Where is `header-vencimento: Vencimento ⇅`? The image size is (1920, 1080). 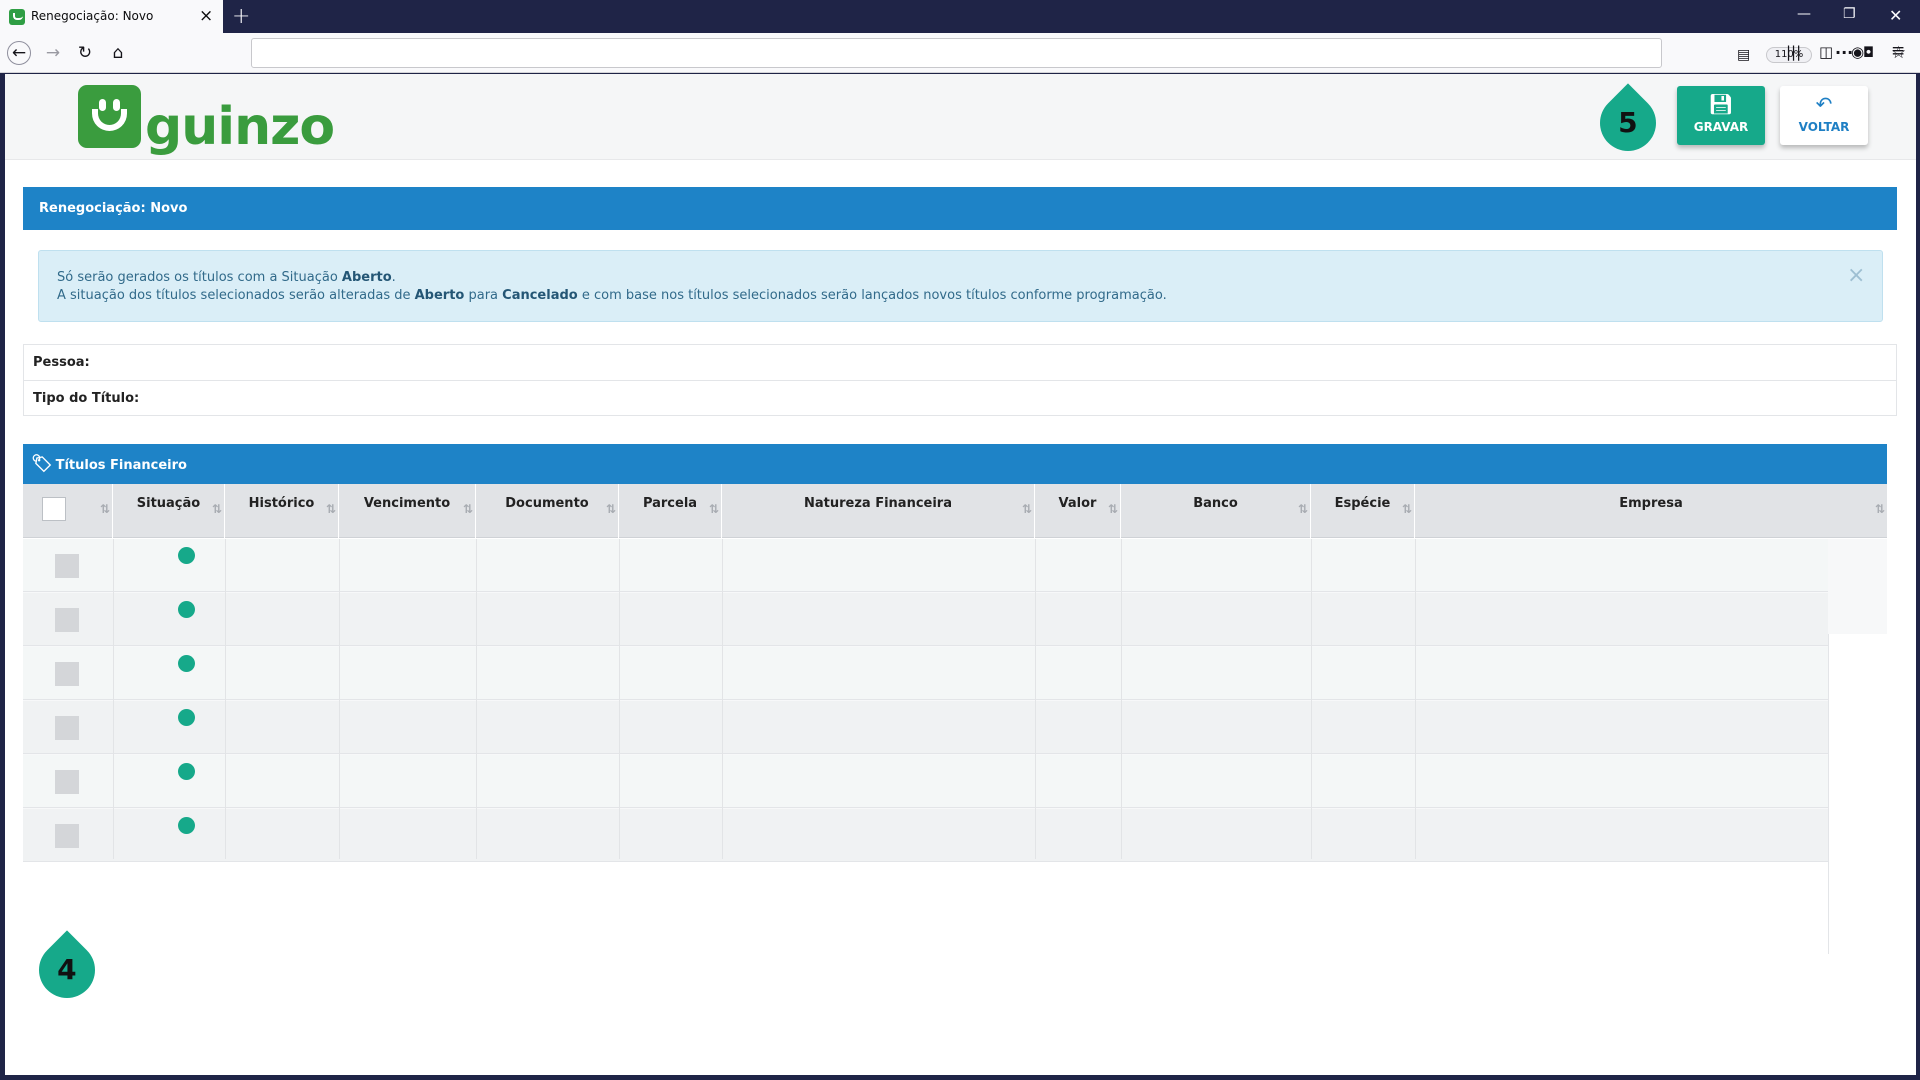 header-vencimento: Vencimento ⇅ is located at coordinates (407, 511).